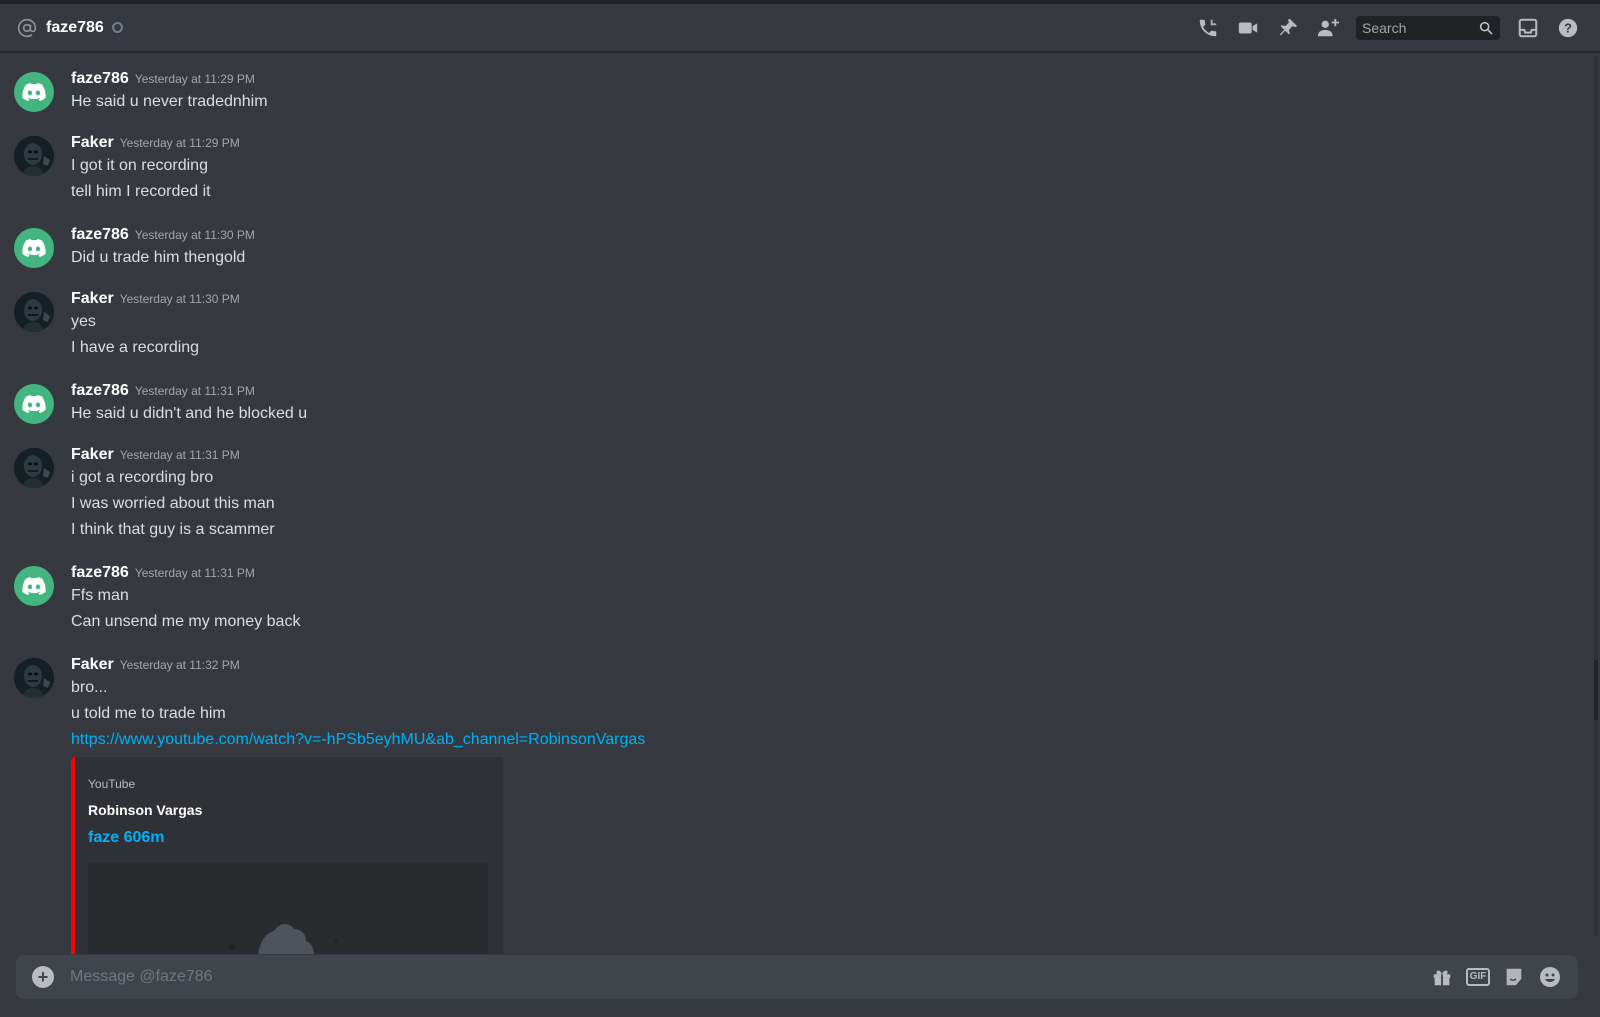 The width and height of the screenshot is (1600, 1017). I want to click on youtube-embed: YouTube Robinson Vargas faze 606m, so click(287, 855).